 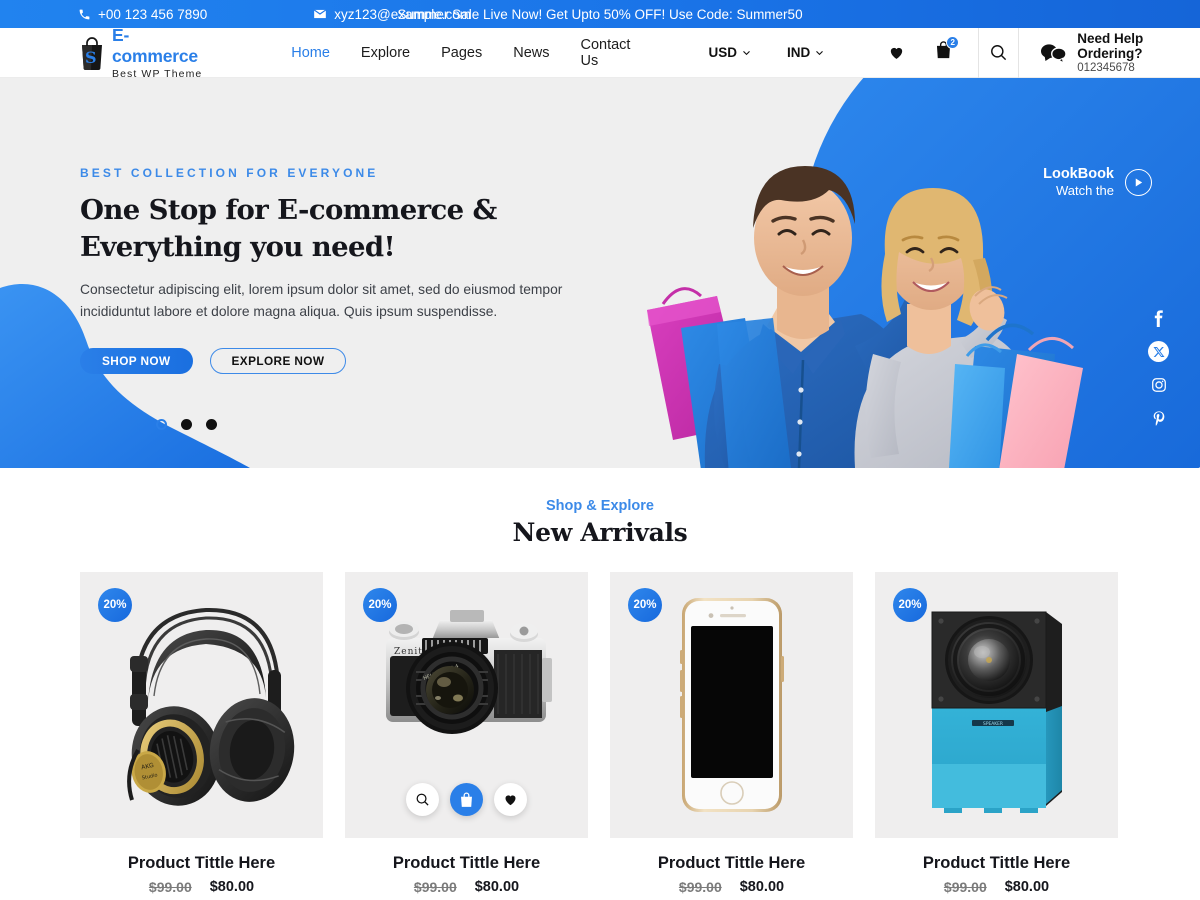 I want to click on logo-wordmark: E-commerce, so click(x=158, y=46).